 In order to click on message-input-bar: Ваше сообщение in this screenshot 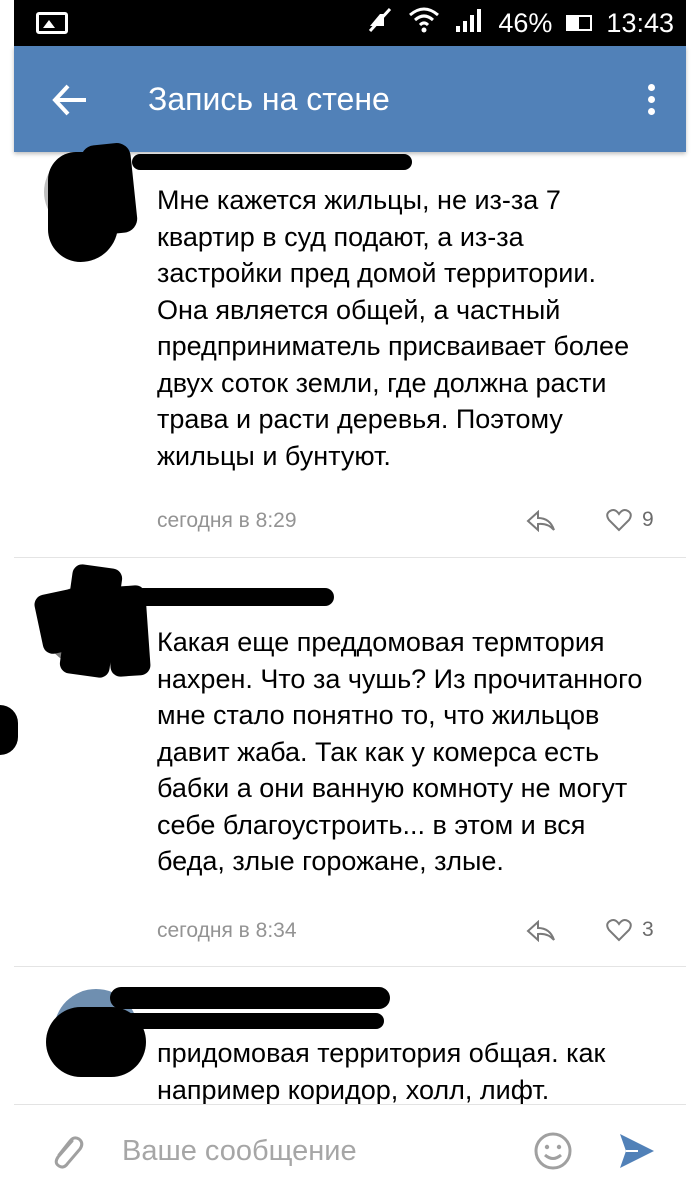, I will do `click(350, 1150)`.